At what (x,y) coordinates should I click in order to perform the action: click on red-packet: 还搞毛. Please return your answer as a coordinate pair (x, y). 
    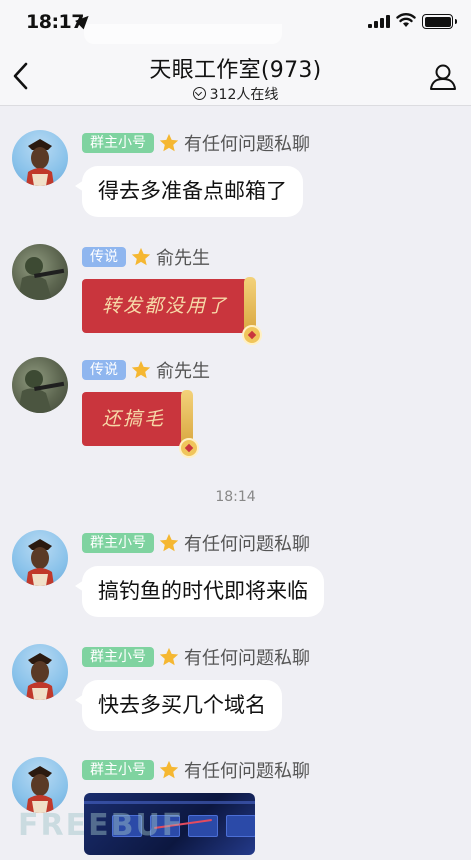
    Looking at the image, I should click on (141, 424).